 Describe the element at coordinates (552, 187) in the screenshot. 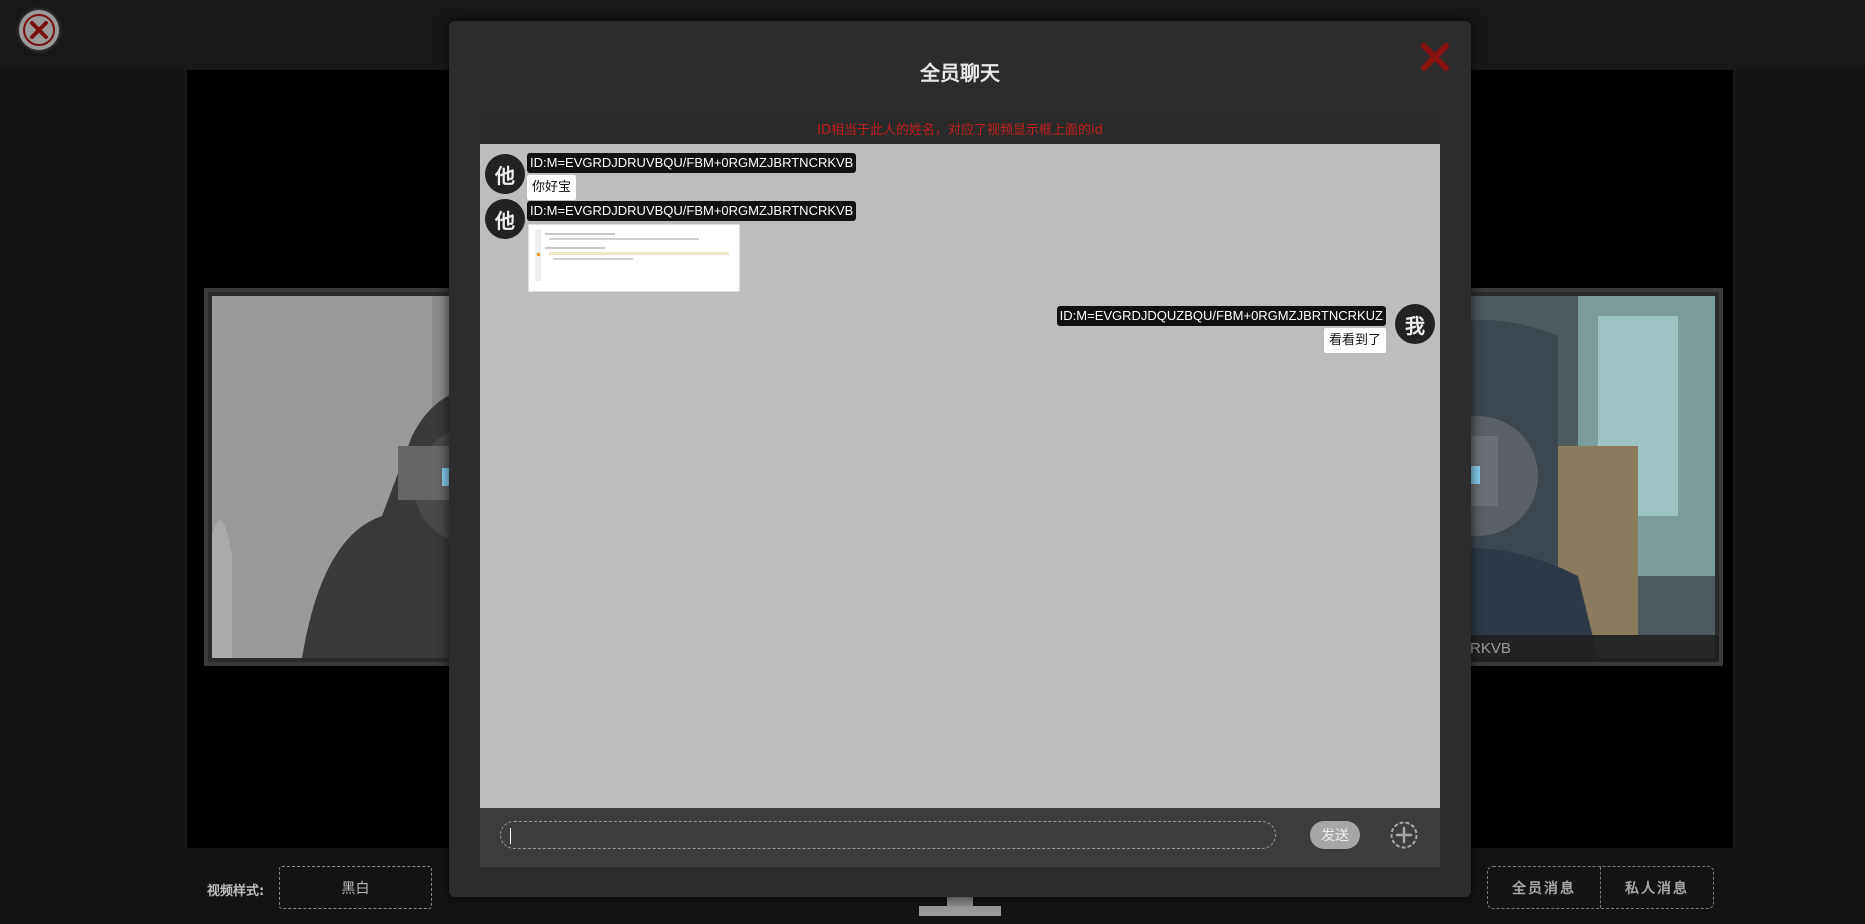

I see `message-bubble: 你好宝` at that location.